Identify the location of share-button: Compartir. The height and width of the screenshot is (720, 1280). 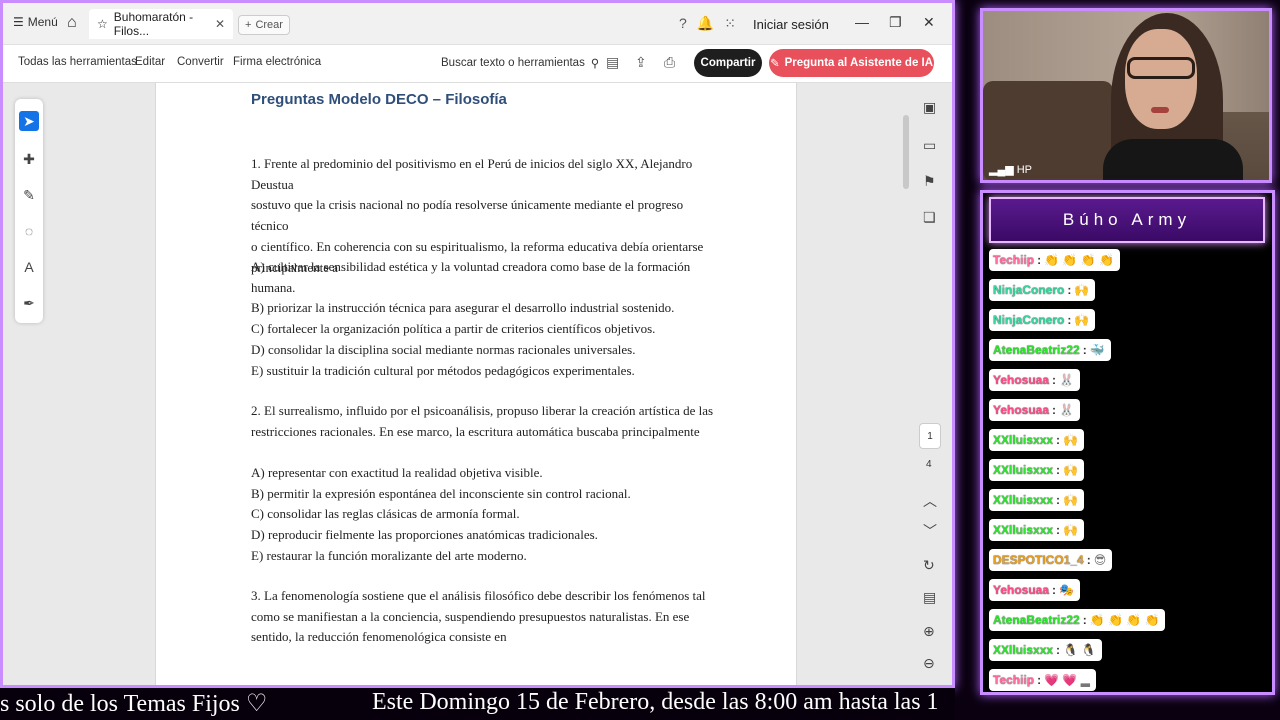
(728, 63).